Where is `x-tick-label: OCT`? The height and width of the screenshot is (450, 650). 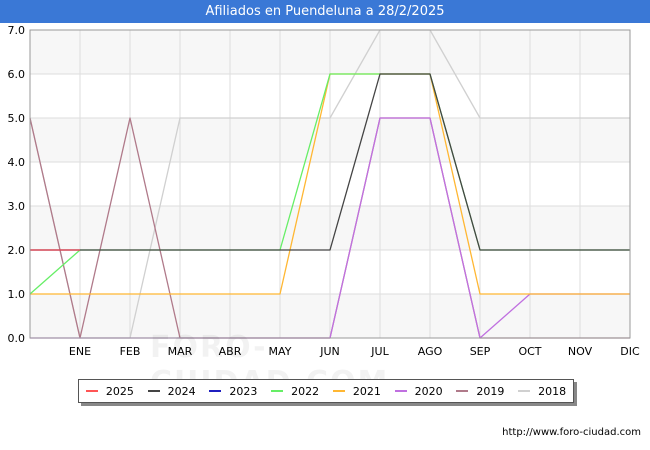
x-tick-label: OCT is located at coordinates (529, 351).